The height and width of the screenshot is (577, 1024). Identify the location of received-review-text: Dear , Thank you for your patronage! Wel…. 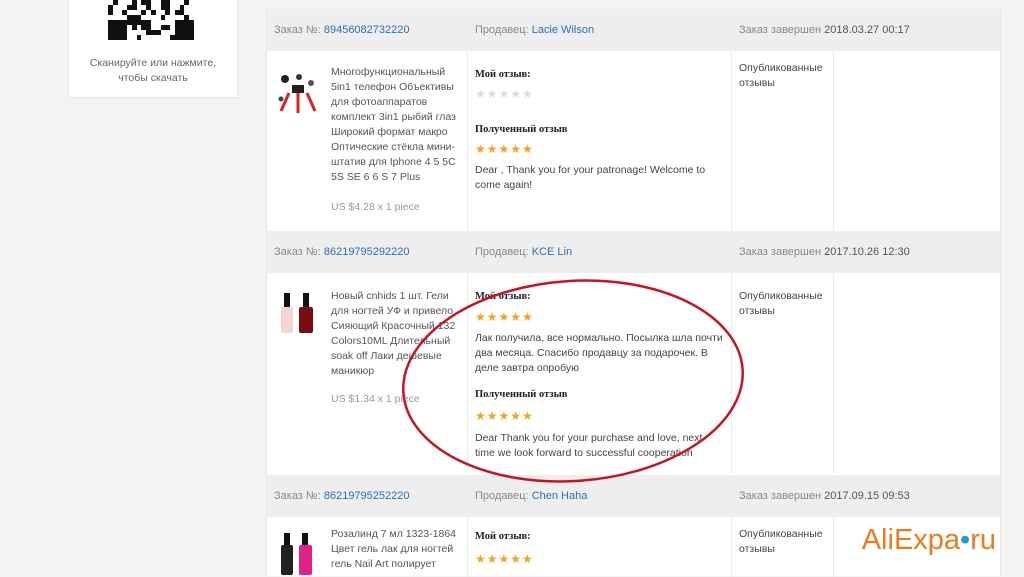
(590, 177).